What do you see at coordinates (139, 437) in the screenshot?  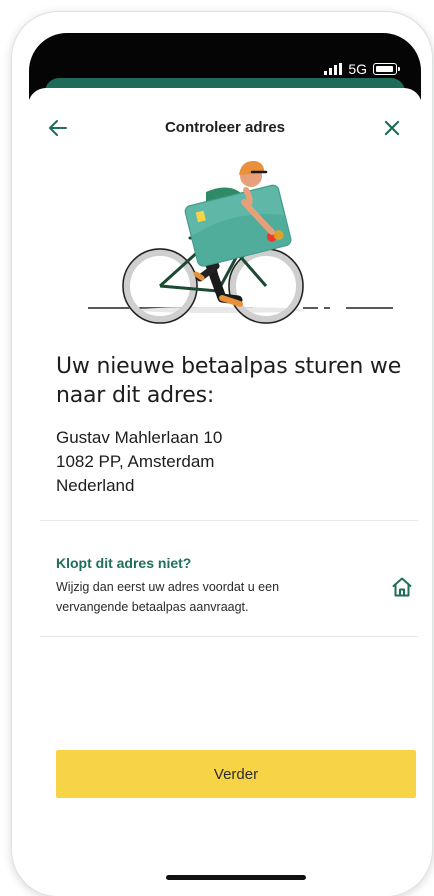 I see `address-line-street: Gustav Mahlerlaan 10` at bounding box center [139, 437].